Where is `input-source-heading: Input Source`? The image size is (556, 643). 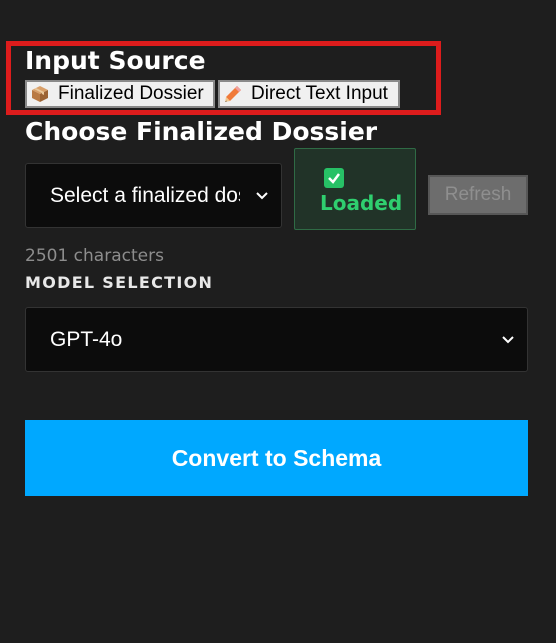 input-source-heading: Input Source is located at coordinates (115, 60).